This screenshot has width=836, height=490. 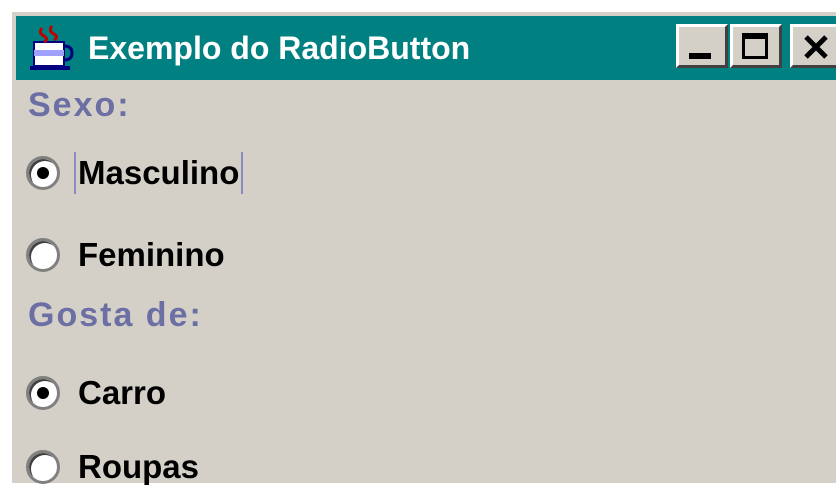 I want to click on title-bar: Exemplo do RadioButton, so click(x=426, y=48).